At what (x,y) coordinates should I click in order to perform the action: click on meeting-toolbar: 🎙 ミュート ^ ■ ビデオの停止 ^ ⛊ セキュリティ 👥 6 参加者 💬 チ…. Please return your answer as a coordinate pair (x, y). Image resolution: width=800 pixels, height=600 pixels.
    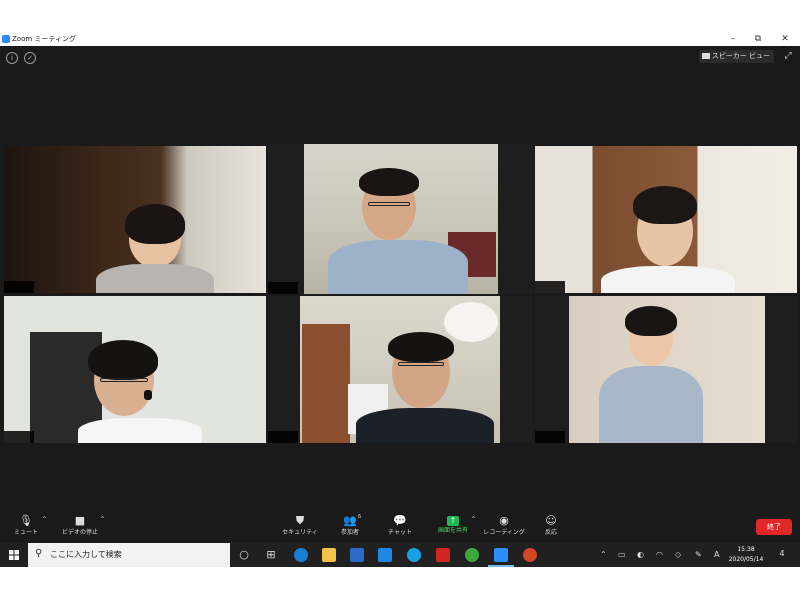
    Looking at the image, I should click on (400, 526).